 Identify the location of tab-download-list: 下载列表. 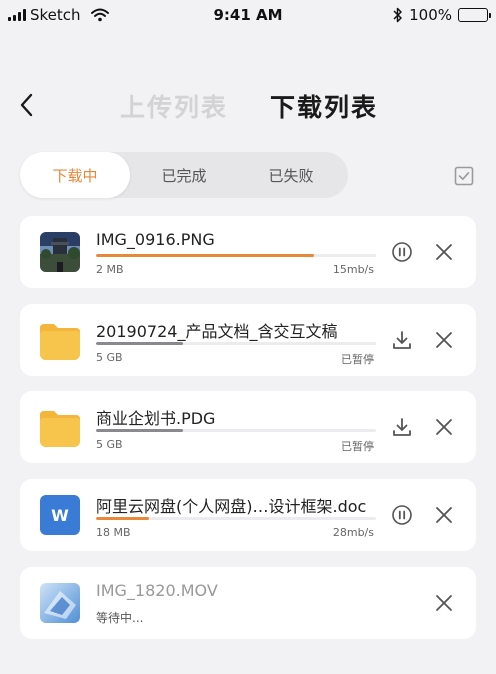
(324, 106).